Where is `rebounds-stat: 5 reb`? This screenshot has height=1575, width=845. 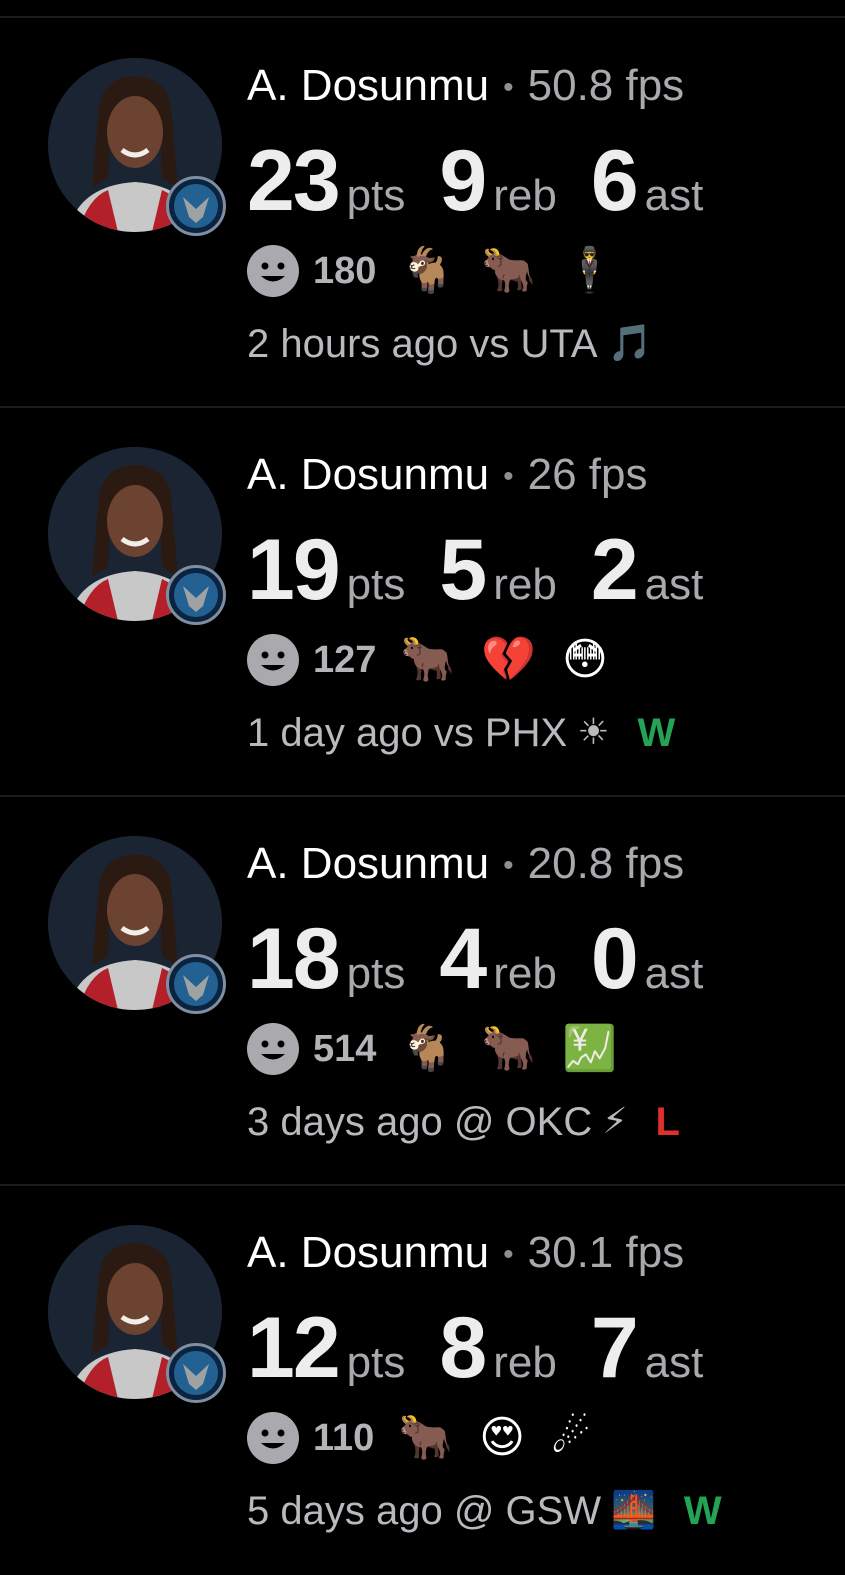 rebounds-stat: 5 reb is located at coordinates (497, 570).